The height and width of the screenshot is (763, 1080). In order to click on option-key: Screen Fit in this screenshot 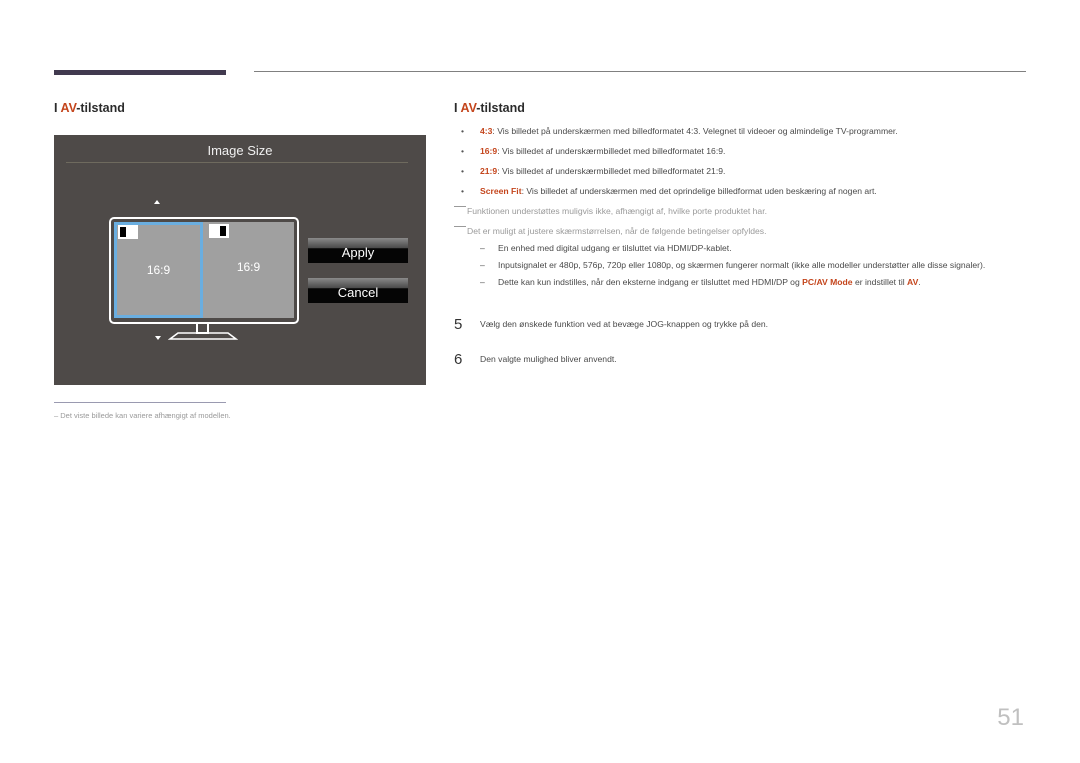, I will do `click(501, 191)`.